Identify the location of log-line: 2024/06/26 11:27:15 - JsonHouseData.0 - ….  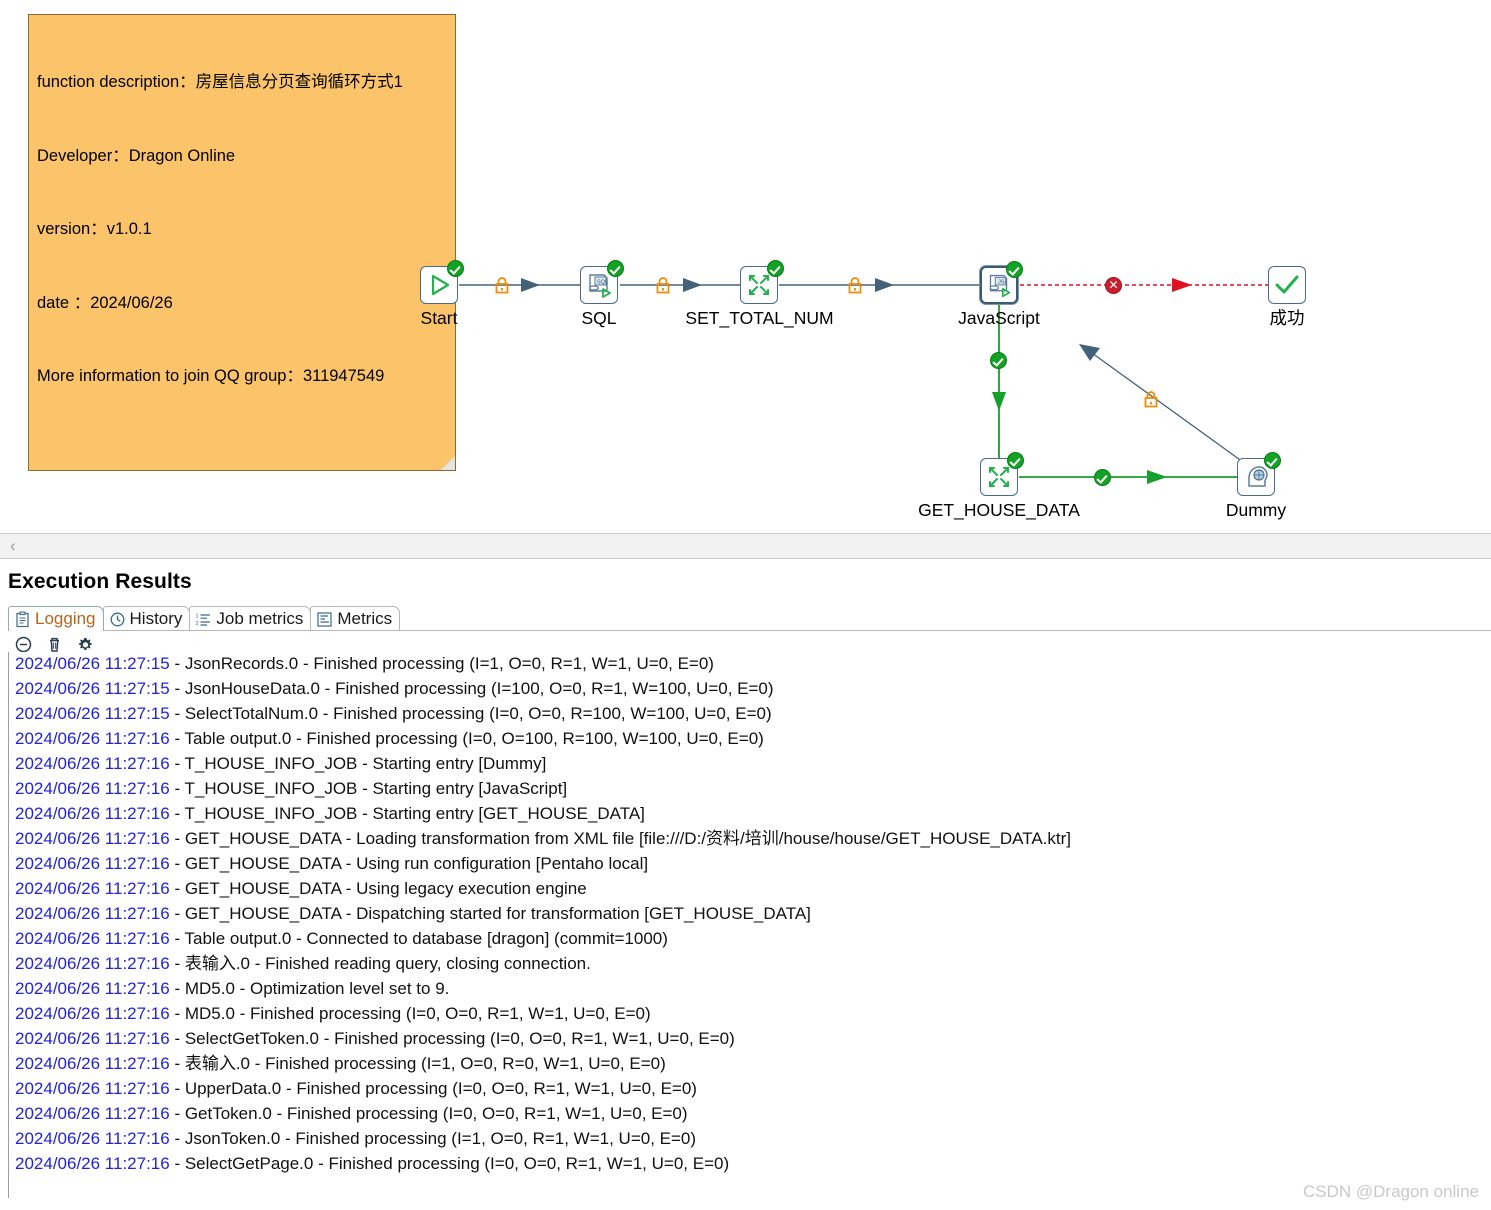
(750, 688).